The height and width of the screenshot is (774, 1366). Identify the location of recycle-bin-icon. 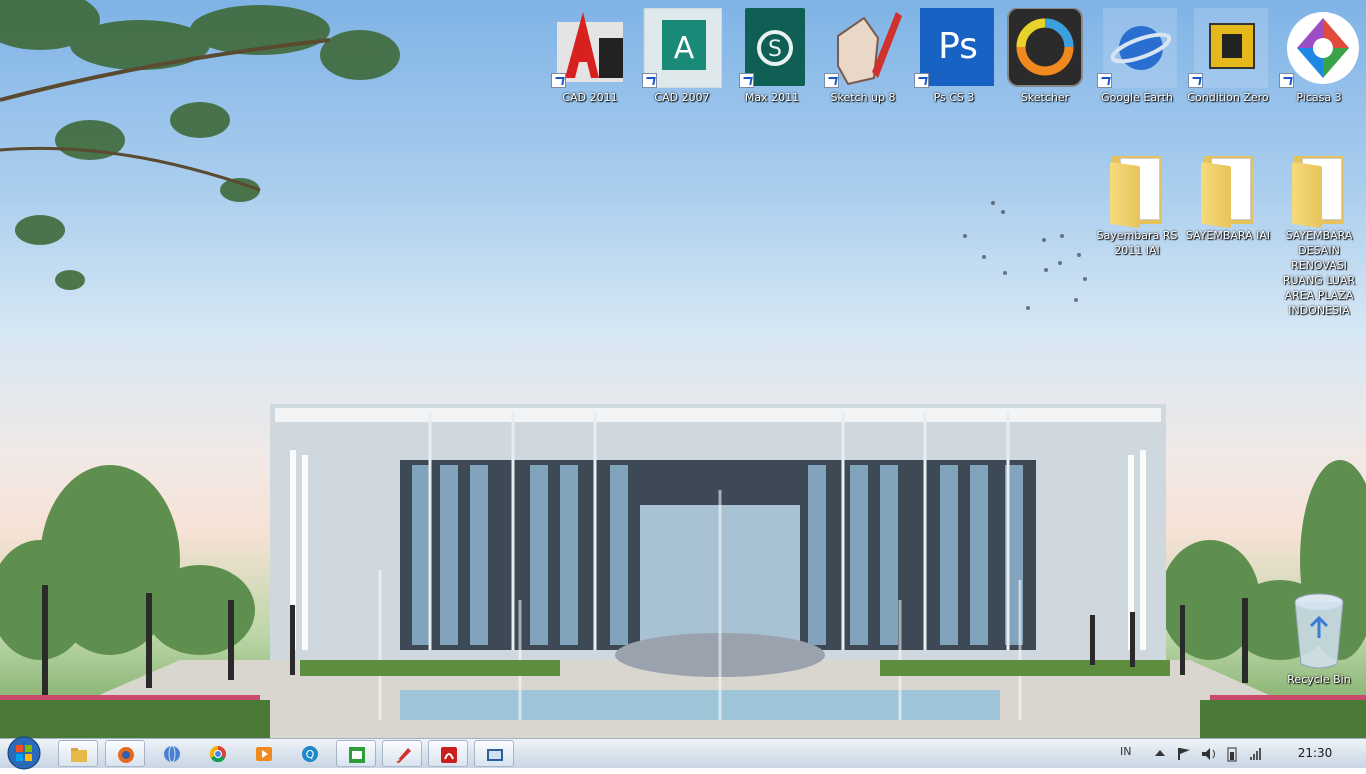
(1319, 631).